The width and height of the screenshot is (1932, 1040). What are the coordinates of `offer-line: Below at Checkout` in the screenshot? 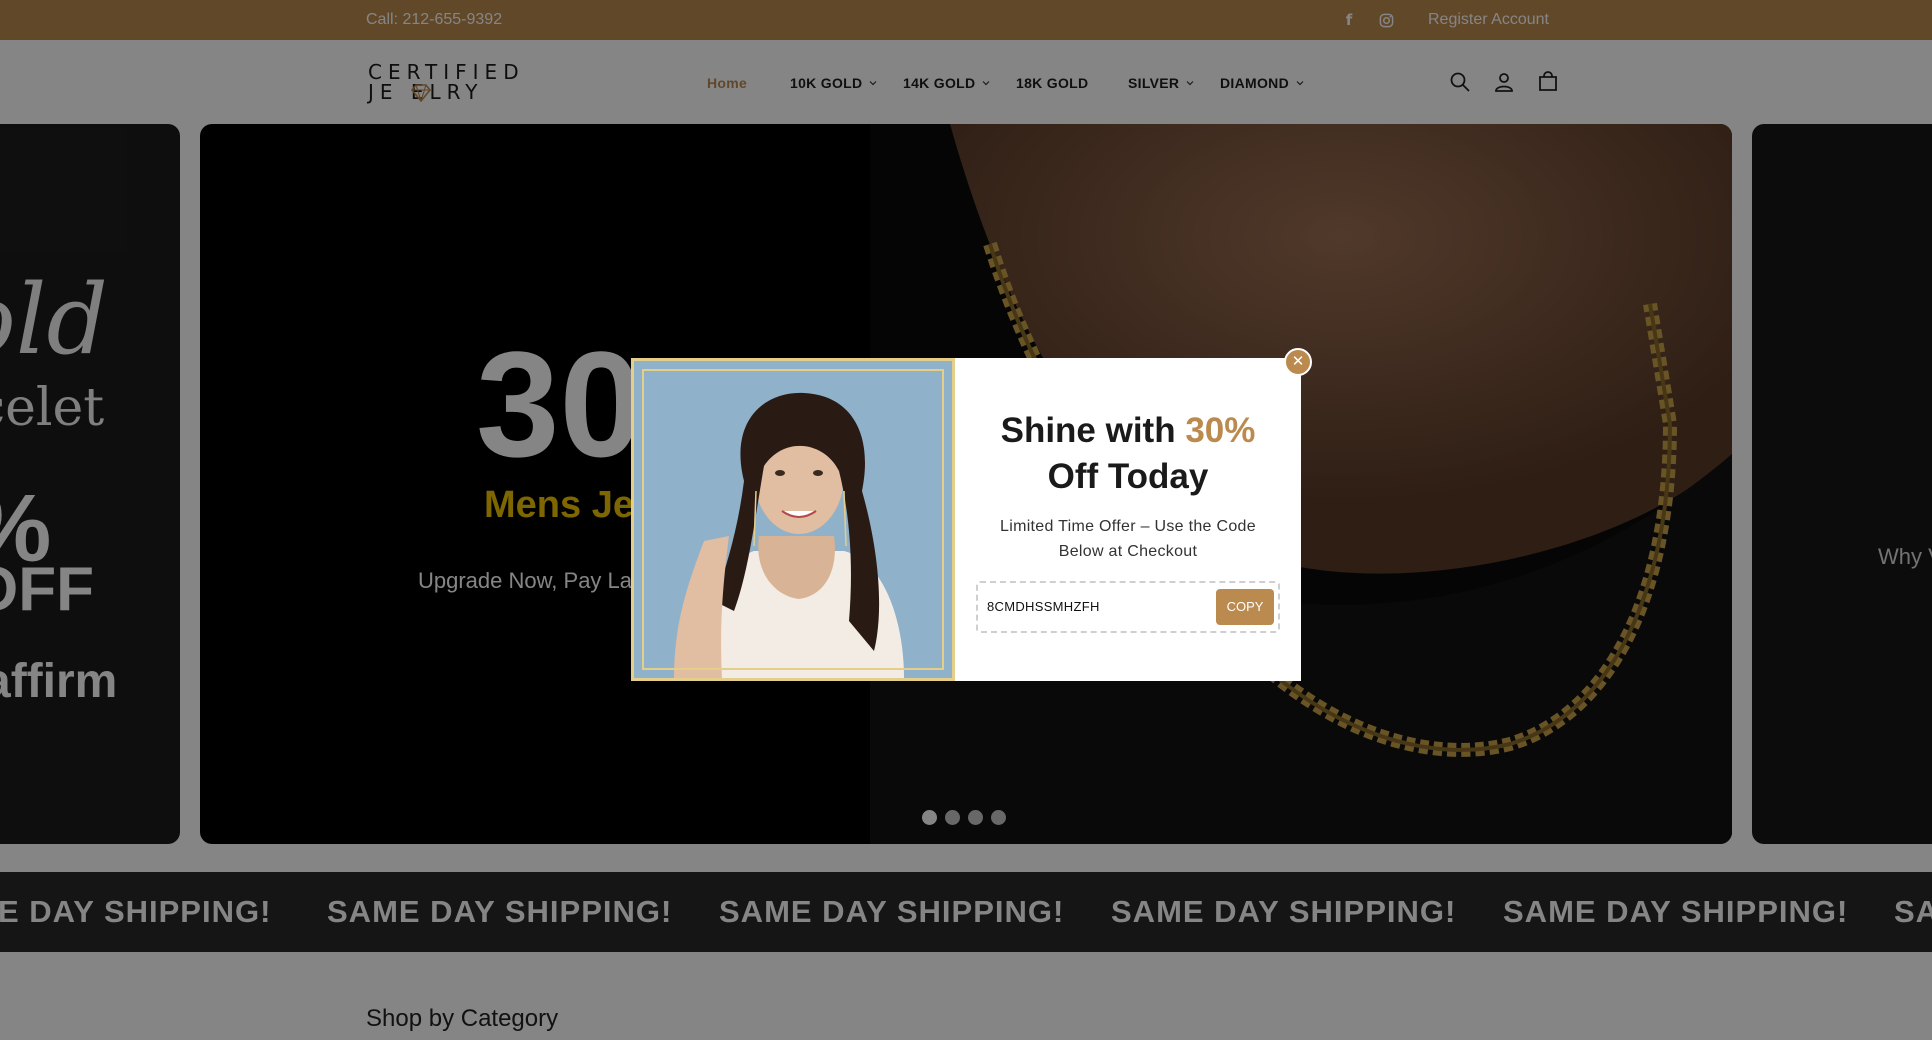 It's located at (1128, 551).